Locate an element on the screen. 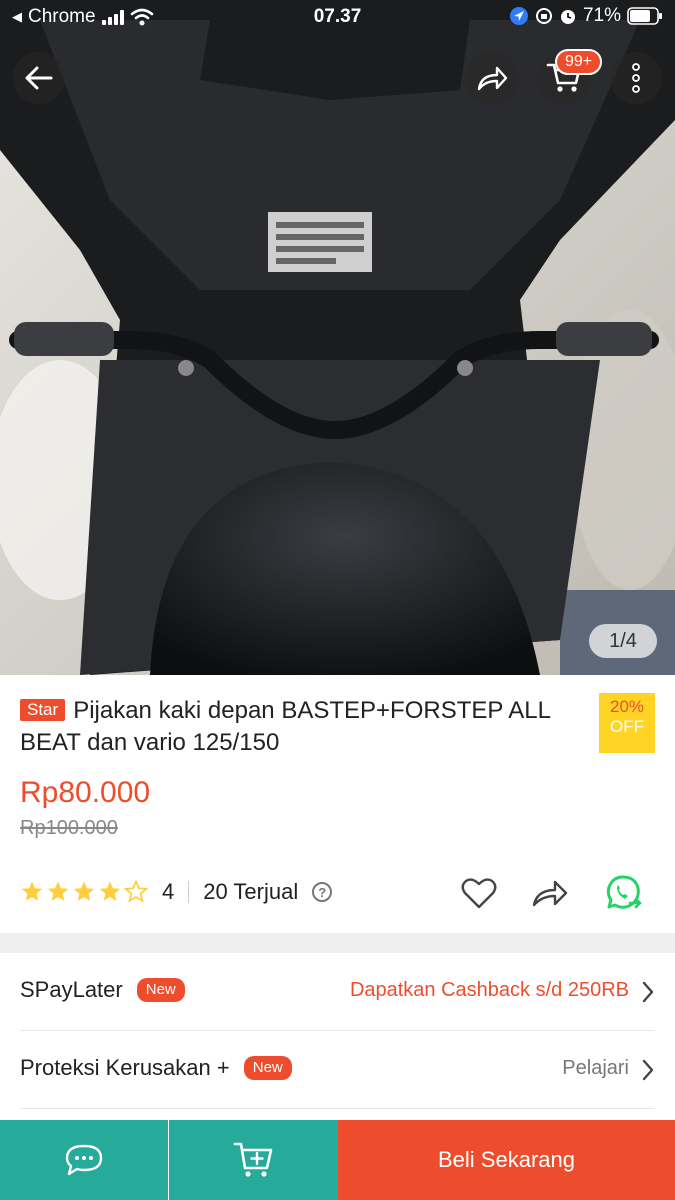 This screenshot has width=675, height=1200. whatsapp-icon is located at coordinates (624, 892).